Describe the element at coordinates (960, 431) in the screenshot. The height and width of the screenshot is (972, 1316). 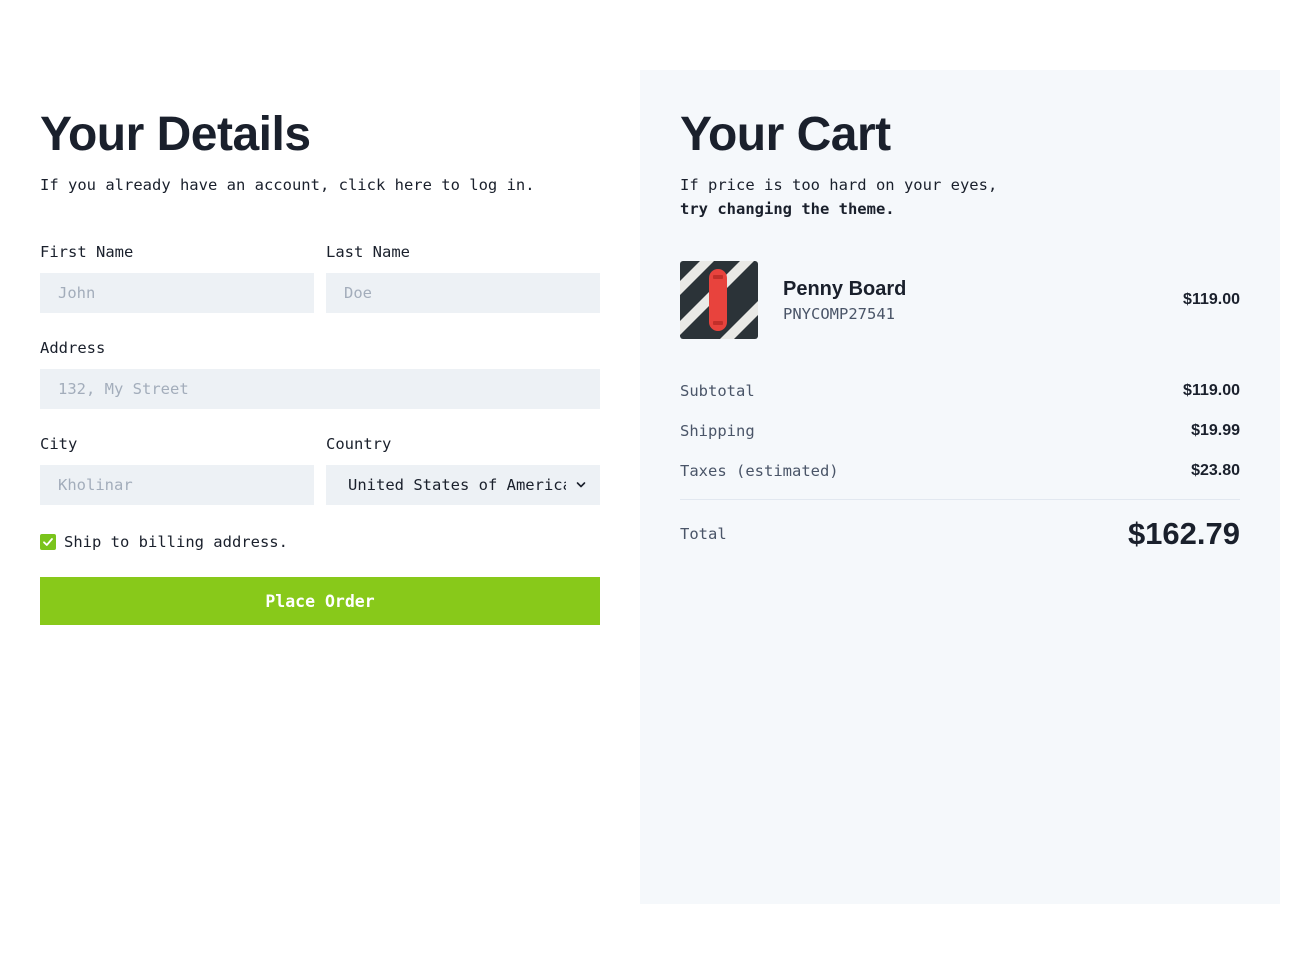
I see `shipping-row: Shipping $19.99` at that location.